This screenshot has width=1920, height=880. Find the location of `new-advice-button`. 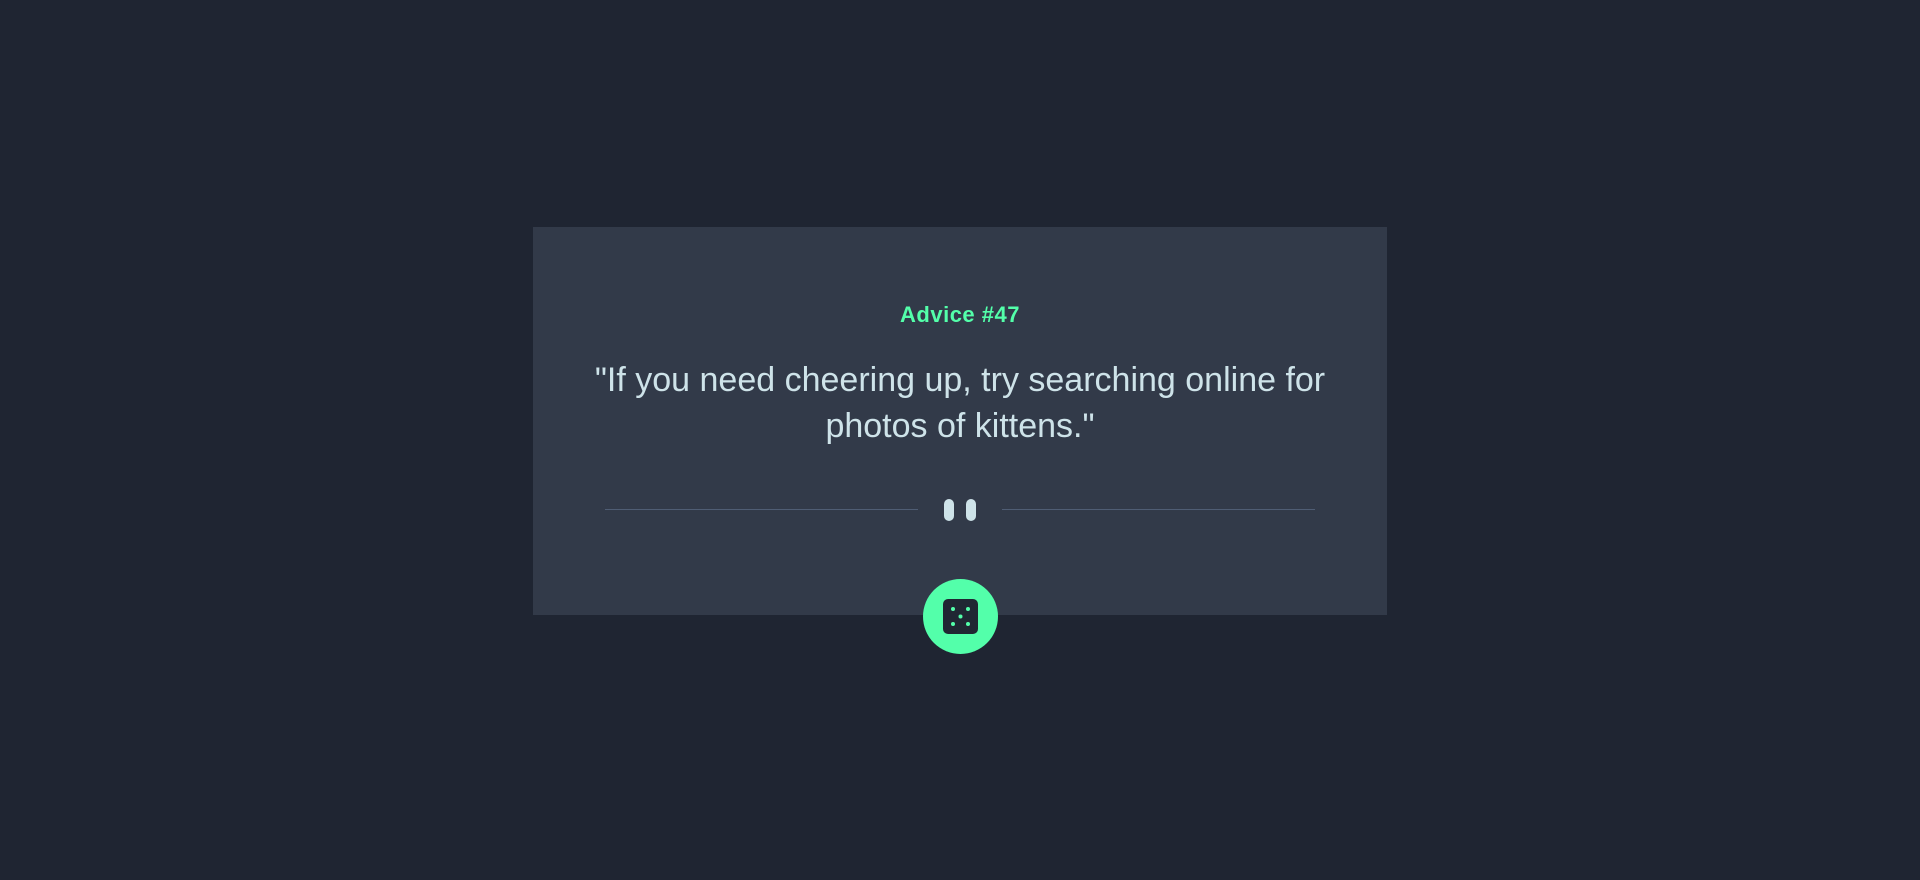

new-advice-button is located at coordinates (960, 616).